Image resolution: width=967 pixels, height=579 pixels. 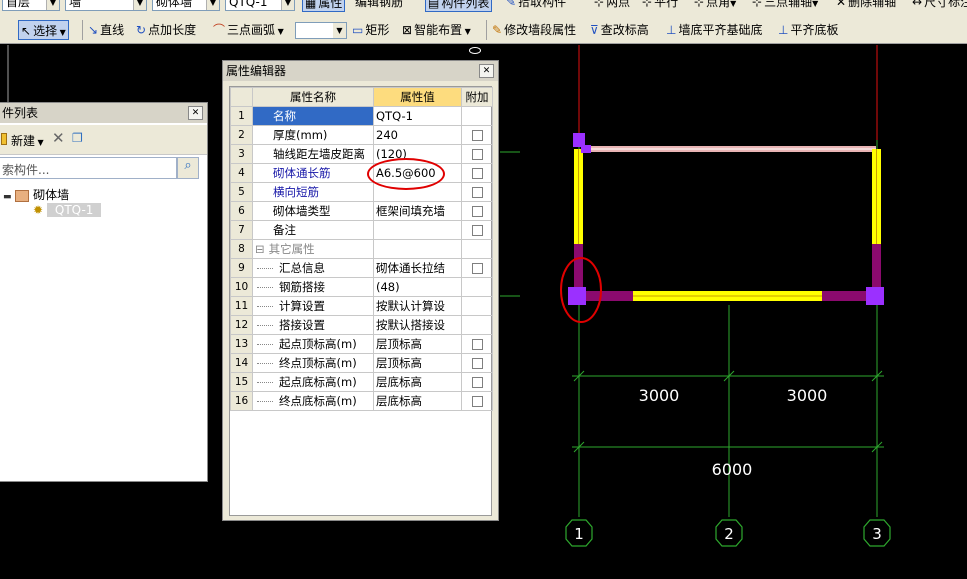 What do you see at coordinates (808, 30) in the screenshot?
I see `flat-bottom-button: ⊥ 平齐底板` at bounding box center [808, 30].